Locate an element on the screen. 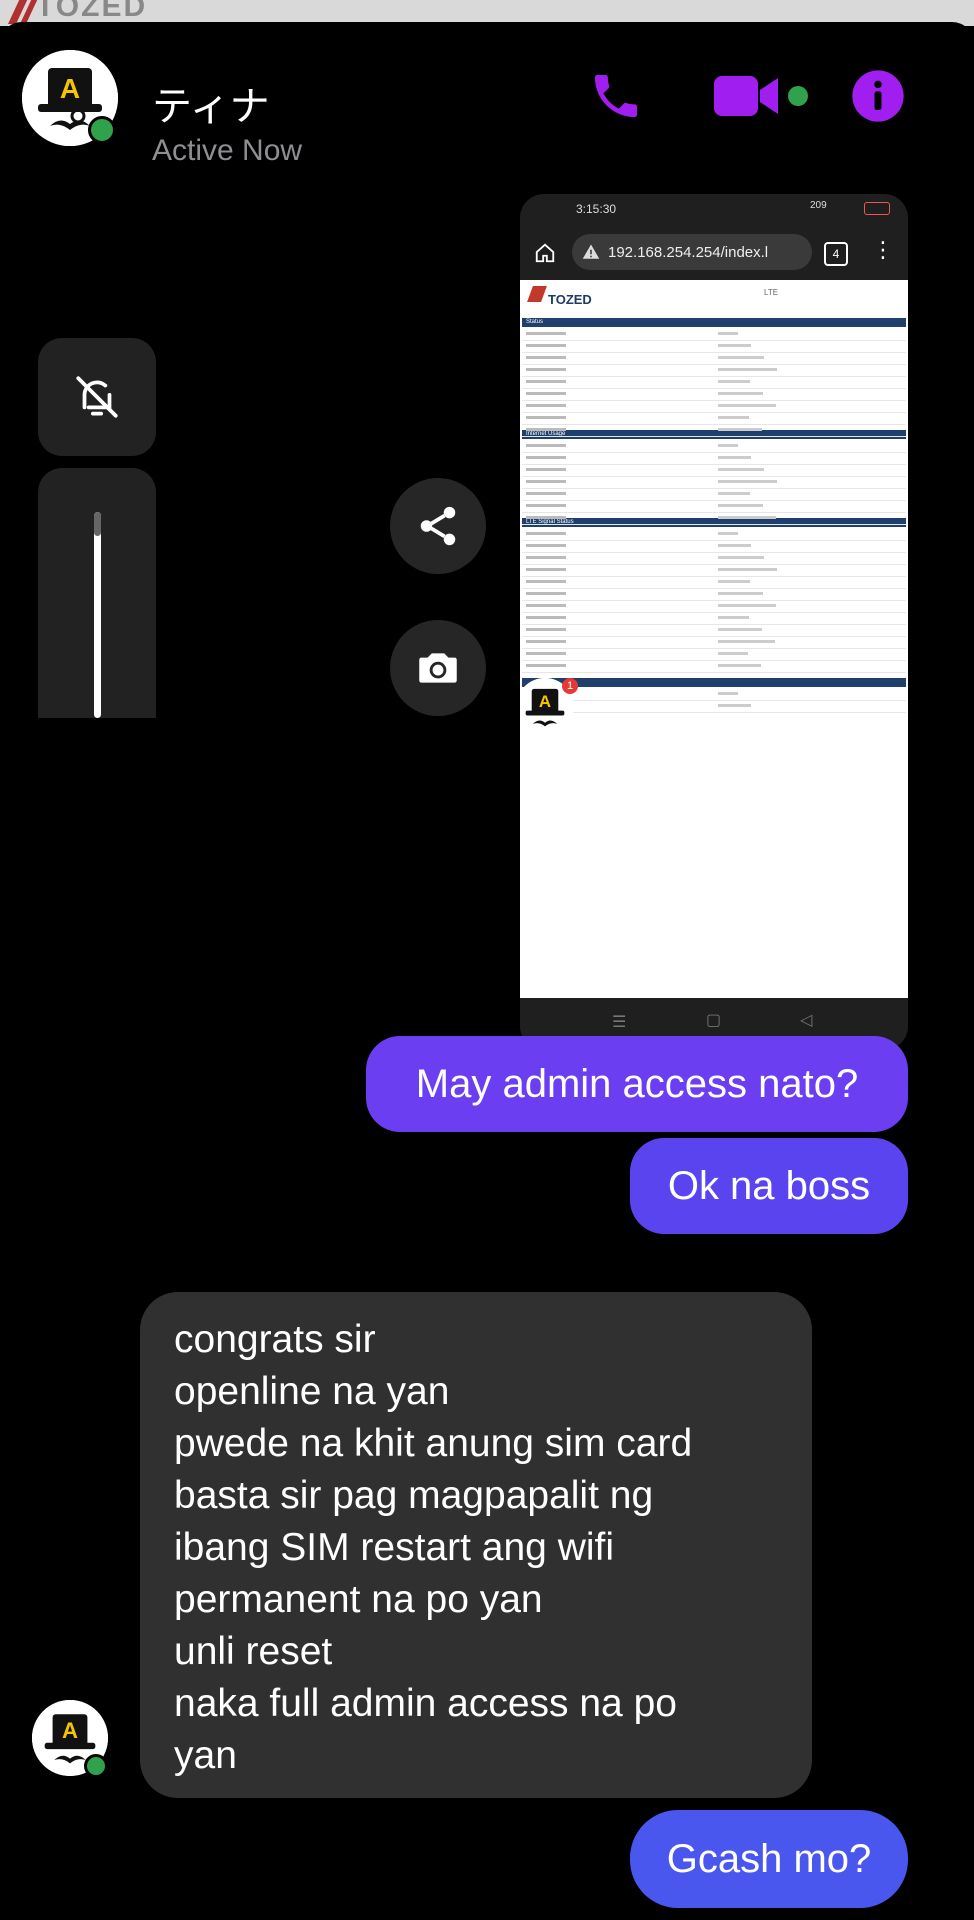 Image resolution: width=974 pixels, height=1920 pixels. battery-icon is located at coordinates (877, 208).